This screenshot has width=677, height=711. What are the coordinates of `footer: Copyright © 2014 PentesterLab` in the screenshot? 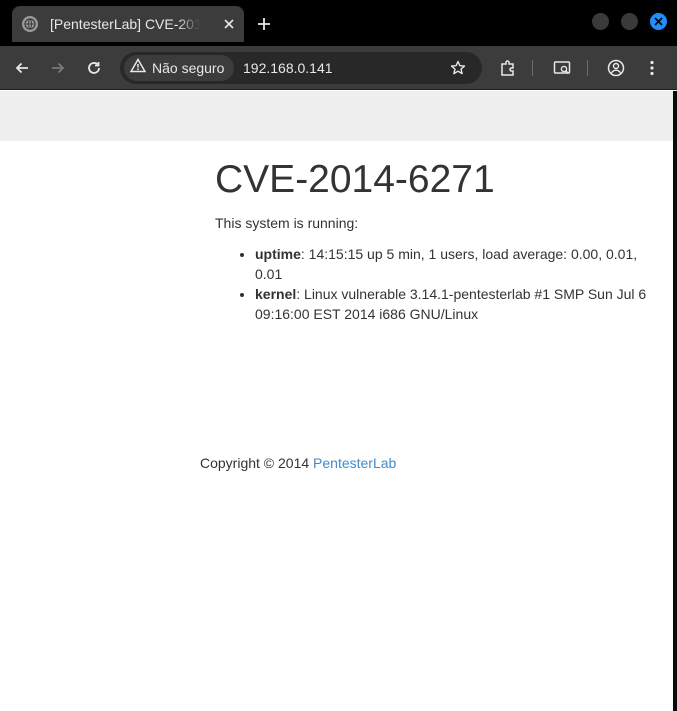 It's located at (298, 463).